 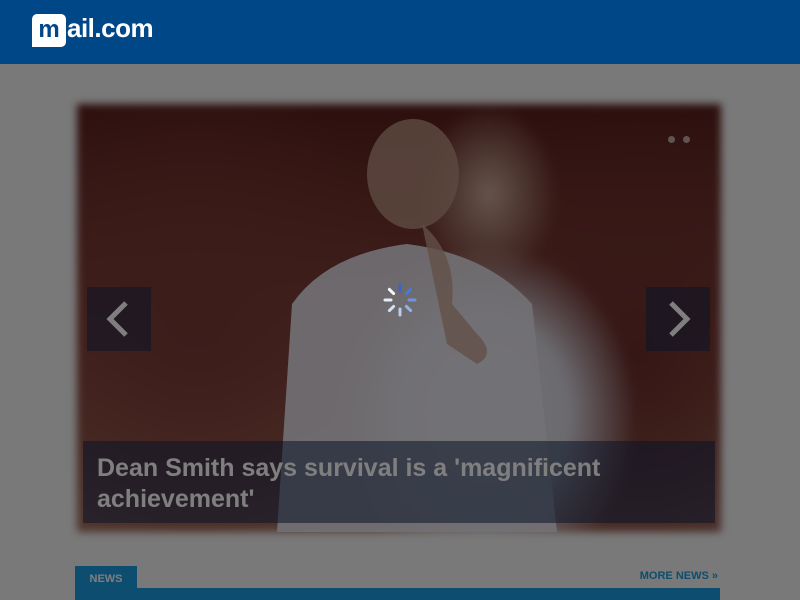 What do you see at coordinates (110, 28) in the screenshot?
I see `logo-text: ail.com` at bounding box center [110, 28].